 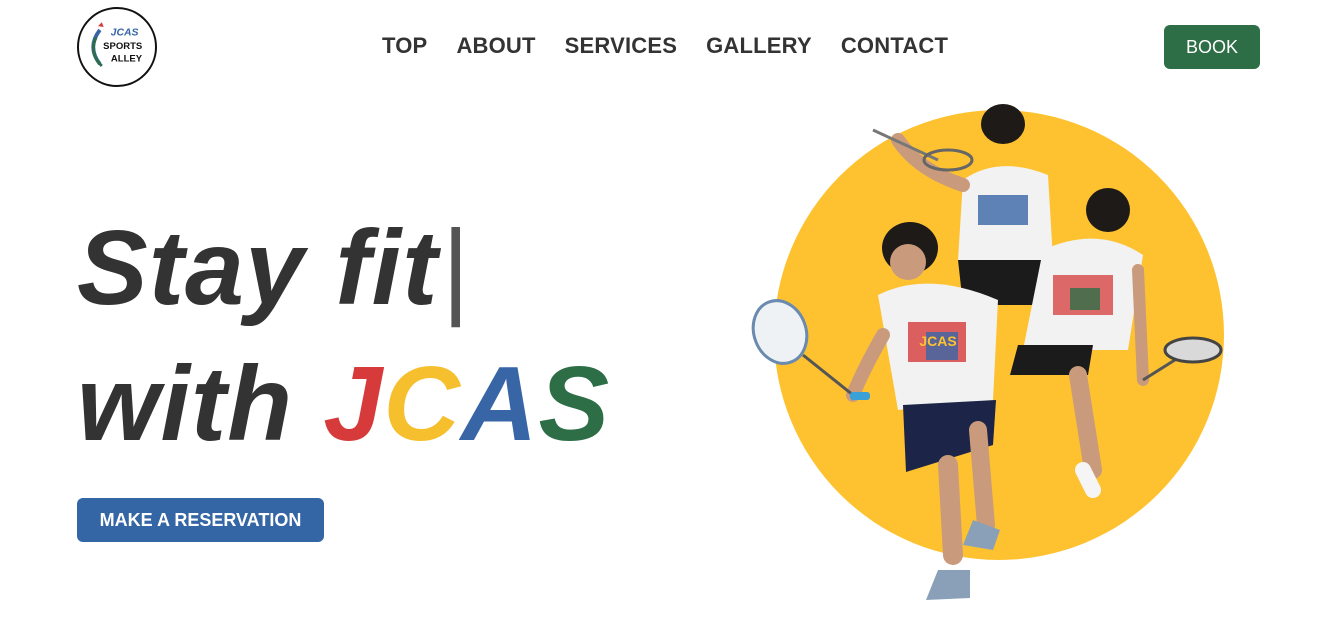 I want to click on hero-line-1: Stay fit|, so click(x=343, y=268).